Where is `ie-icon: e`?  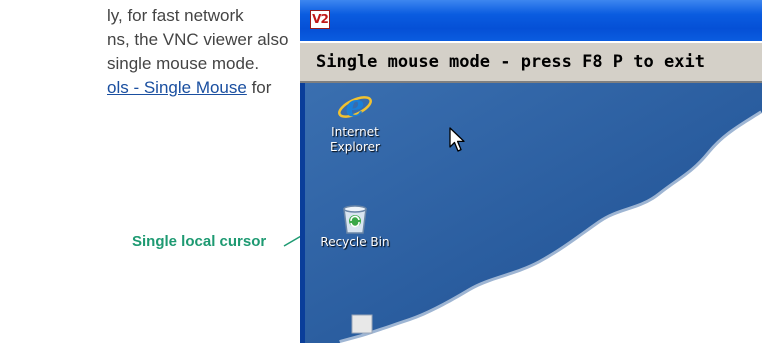
ie-icon: e is located at coordinates (355, 106).